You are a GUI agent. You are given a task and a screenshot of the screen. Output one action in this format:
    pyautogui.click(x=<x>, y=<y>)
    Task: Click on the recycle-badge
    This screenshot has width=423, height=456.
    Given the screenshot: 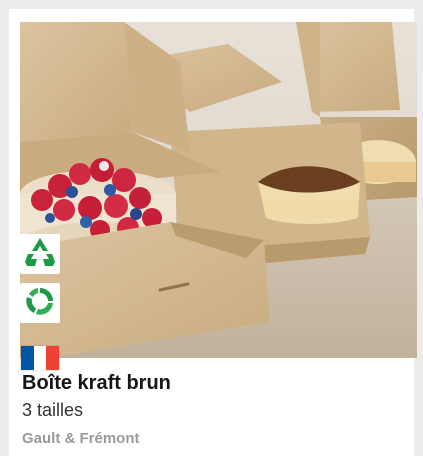 What is the action you would take?
    pyautogui.click(x=40, y=254)
    